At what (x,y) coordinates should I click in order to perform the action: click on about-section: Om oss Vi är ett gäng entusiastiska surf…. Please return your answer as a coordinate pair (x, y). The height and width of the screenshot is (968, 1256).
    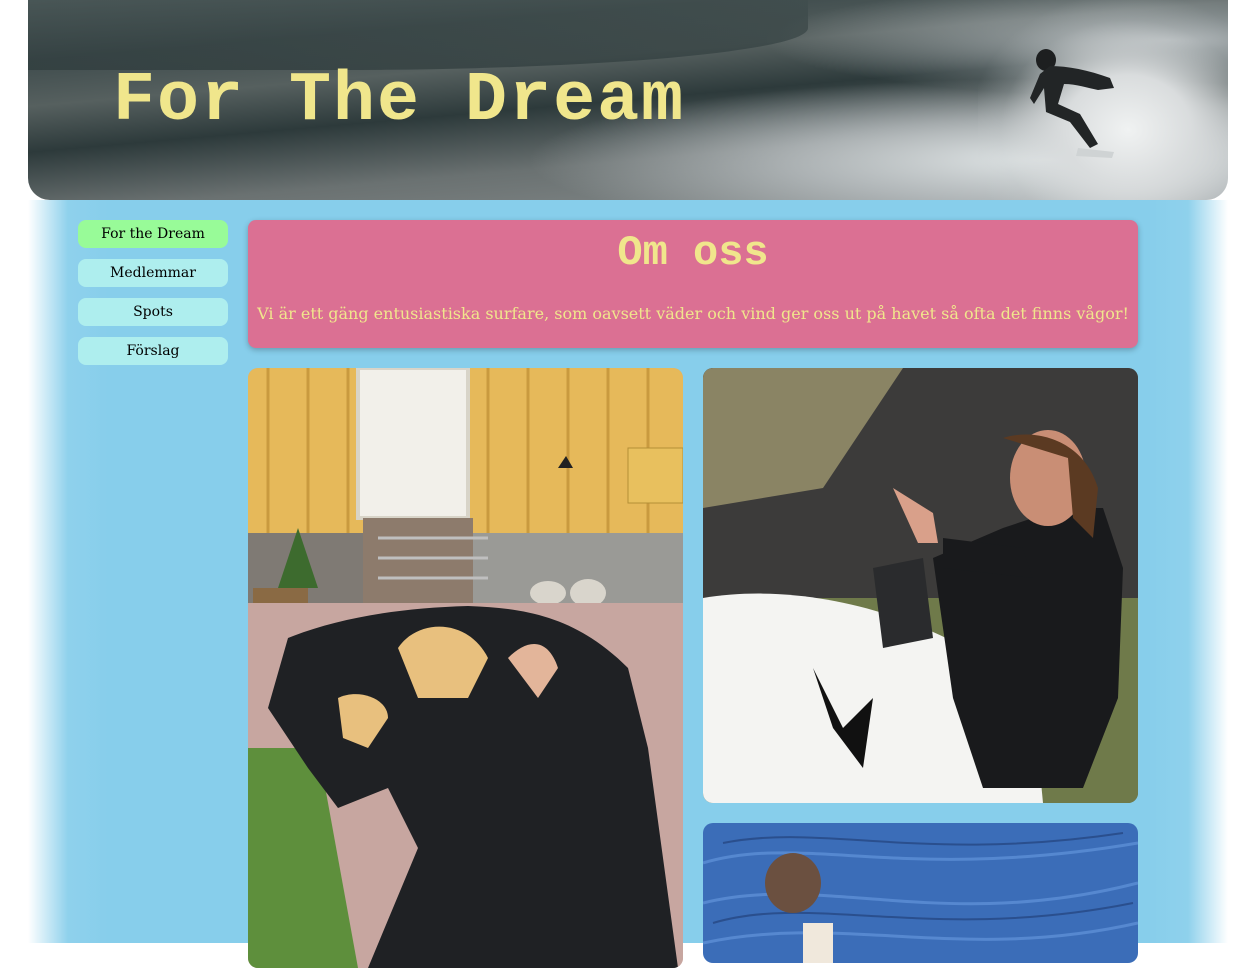
    Looking at the image, I should click on (693, 284).